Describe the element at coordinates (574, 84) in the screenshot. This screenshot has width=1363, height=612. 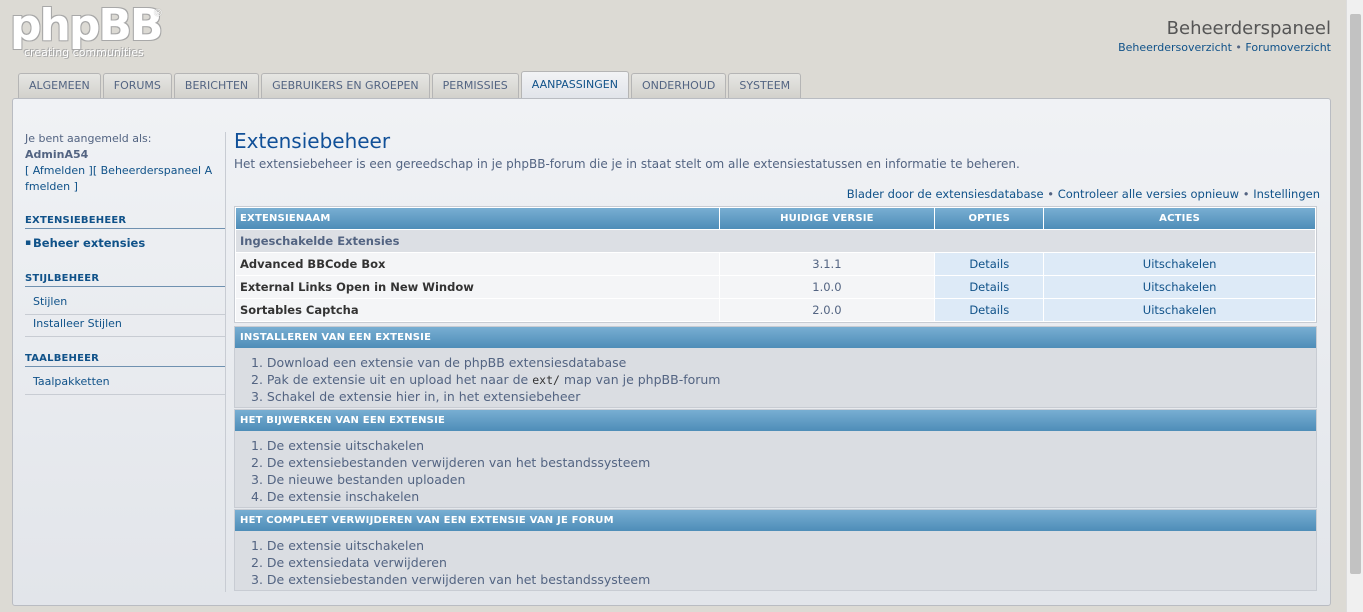
I see `tab-aanpassingen: AANPASSINGEN` at that location.